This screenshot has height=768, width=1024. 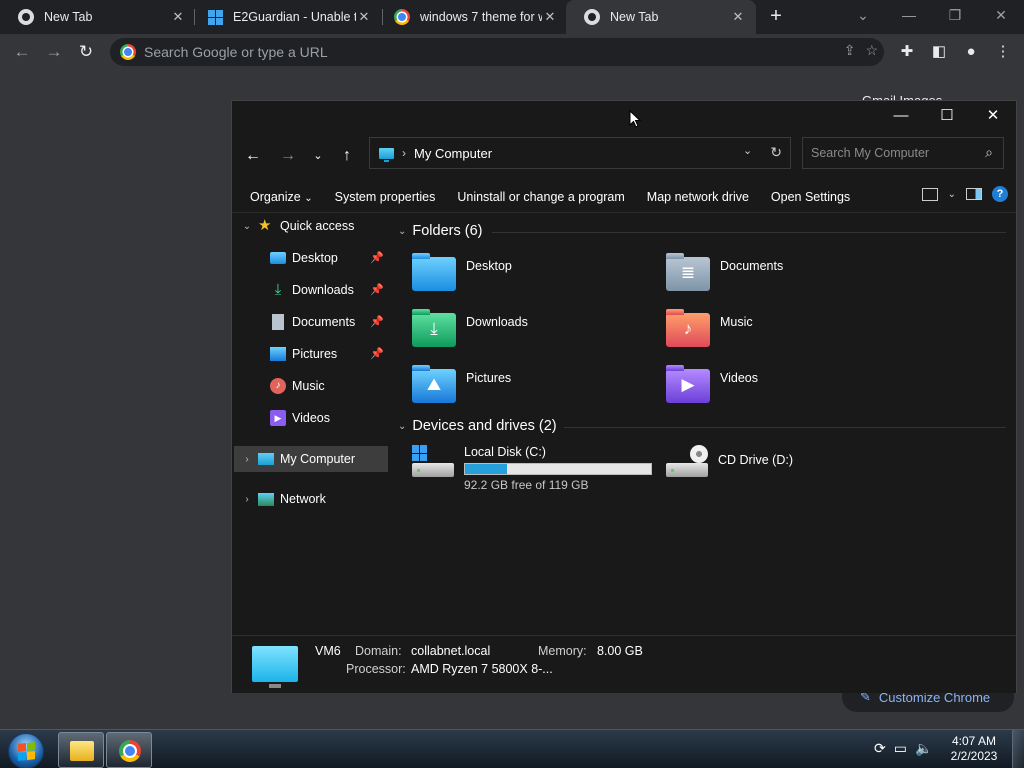 What do you see at coordinates (1003, 52) in the screenshot?
I see `menu-dots-icon: ⋮` at bounding box center [1003, 52].